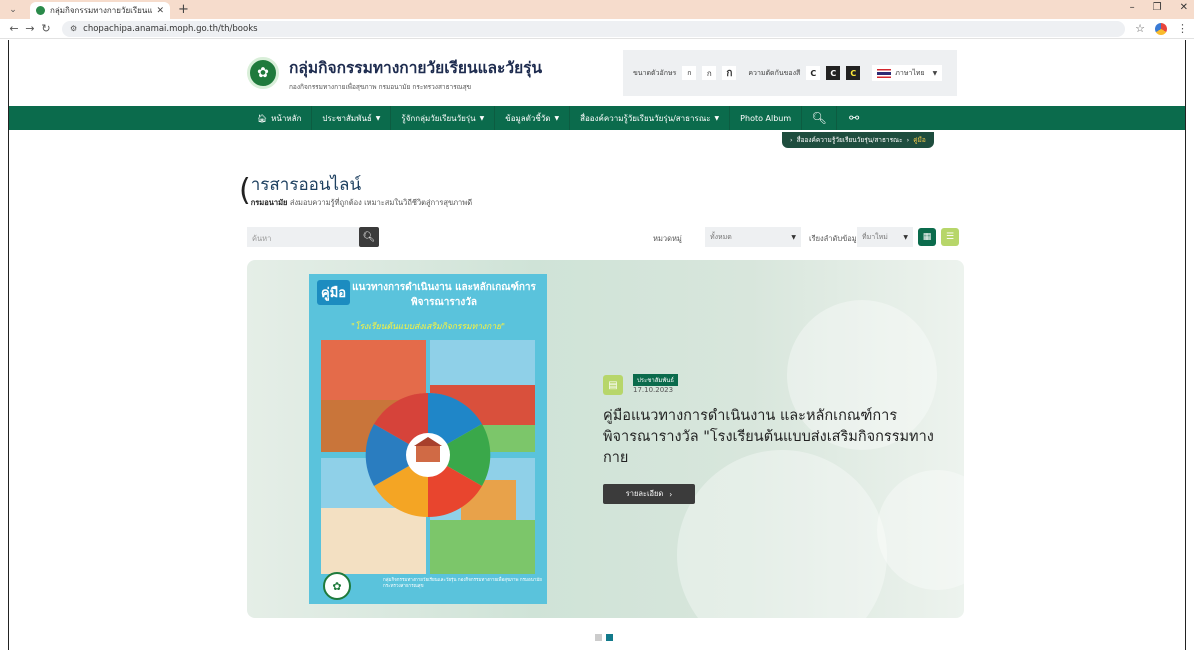  I want to click on contrast-dark-button: C, so click(833, 73).